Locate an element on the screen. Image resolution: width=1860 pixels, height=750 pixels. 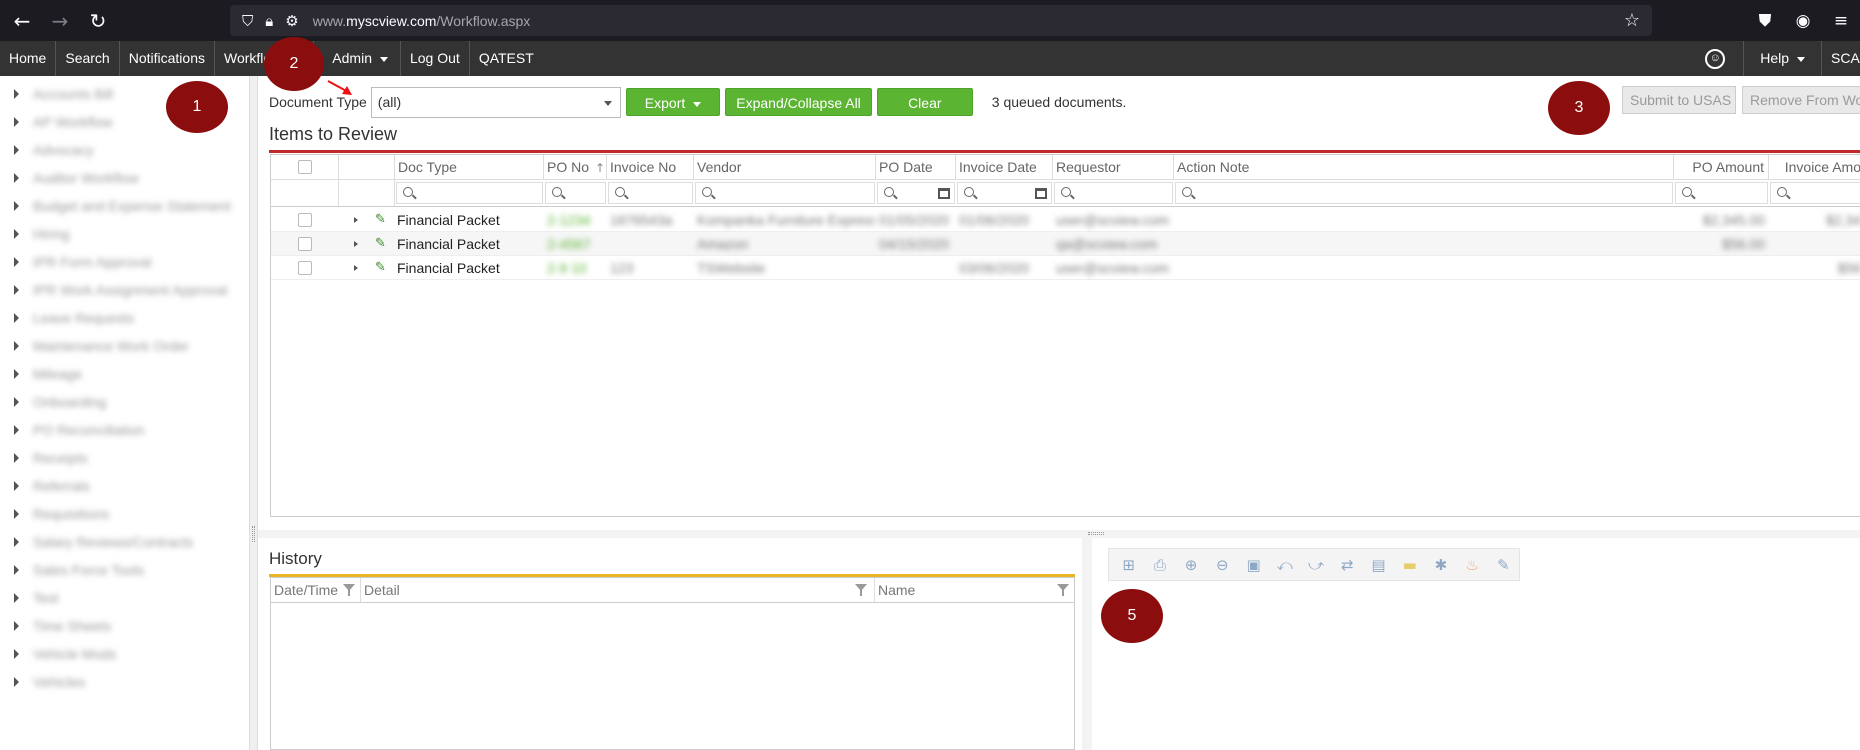
tree-item: Sales Force Tools is located at coordinates (124, 570).